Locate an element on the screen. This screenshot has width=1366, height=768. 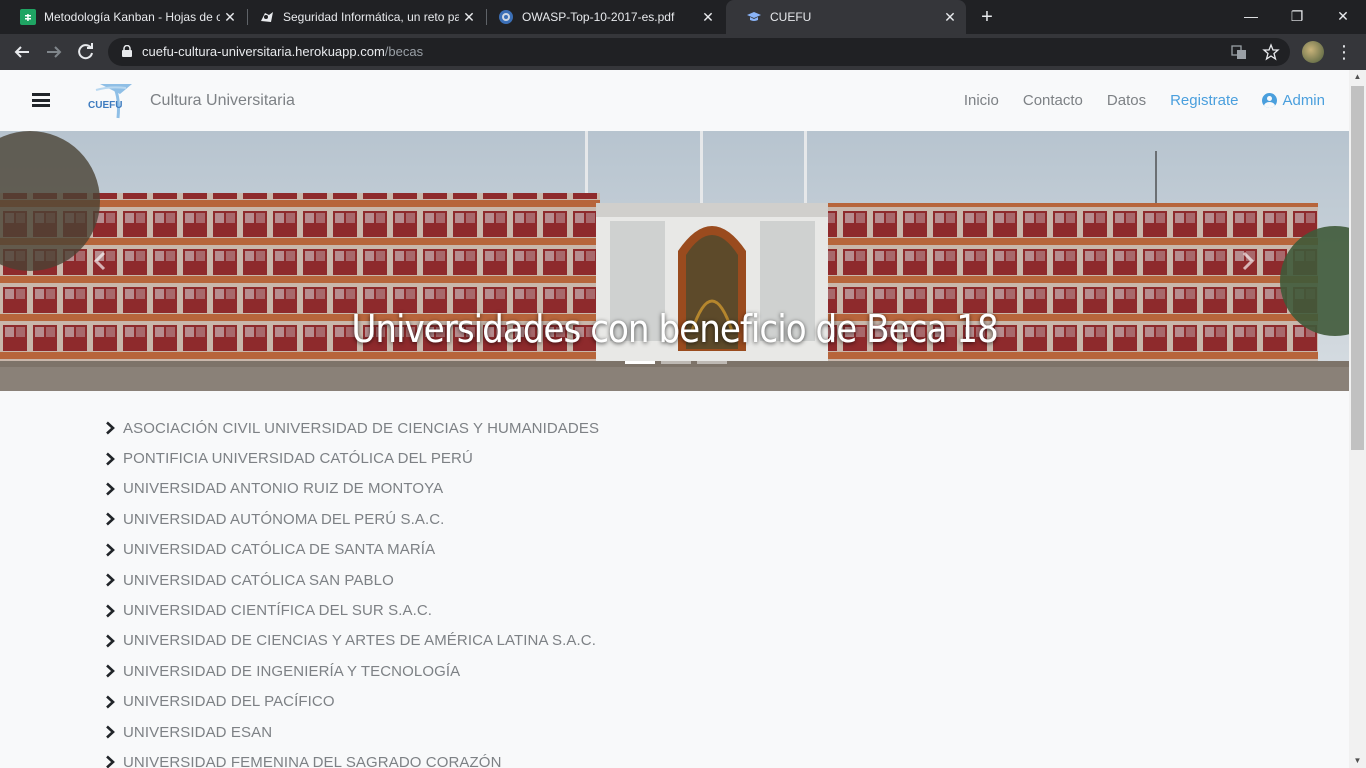
tab-title: CUEFU is located at coordinates (791, 17).